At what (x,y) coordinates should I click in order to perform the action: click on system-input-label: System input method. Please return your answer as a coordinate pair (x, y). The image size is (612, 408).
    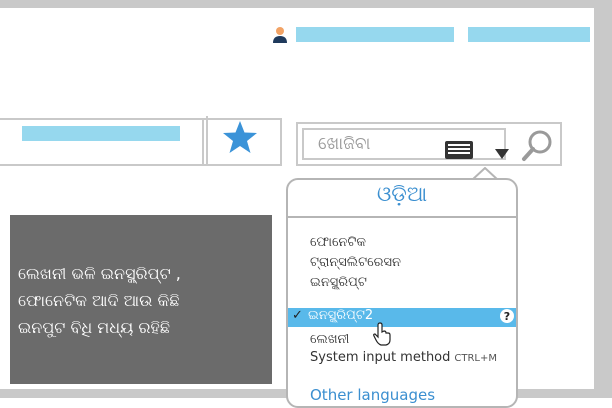
    Looking at the image, I should click on (380, 357).